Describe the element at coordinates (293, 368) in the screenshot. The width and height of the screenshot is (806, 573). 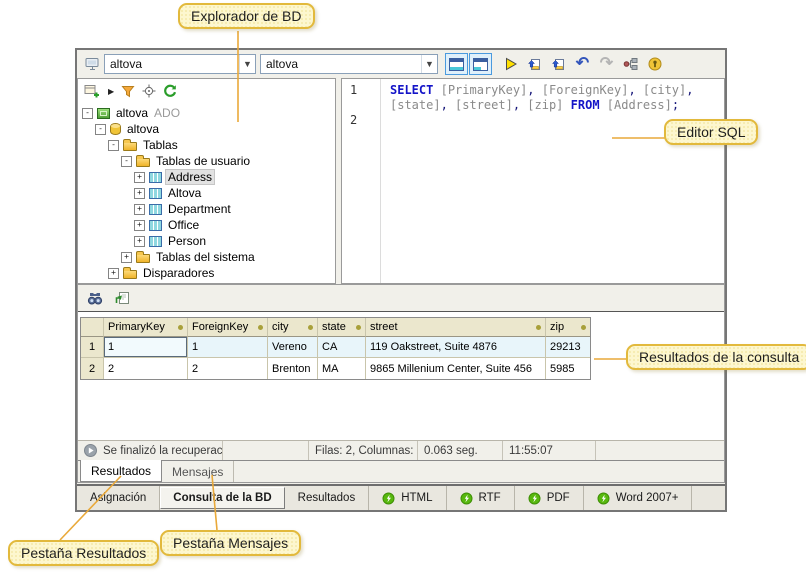
I see `grid-cell: Brenton` at that location.